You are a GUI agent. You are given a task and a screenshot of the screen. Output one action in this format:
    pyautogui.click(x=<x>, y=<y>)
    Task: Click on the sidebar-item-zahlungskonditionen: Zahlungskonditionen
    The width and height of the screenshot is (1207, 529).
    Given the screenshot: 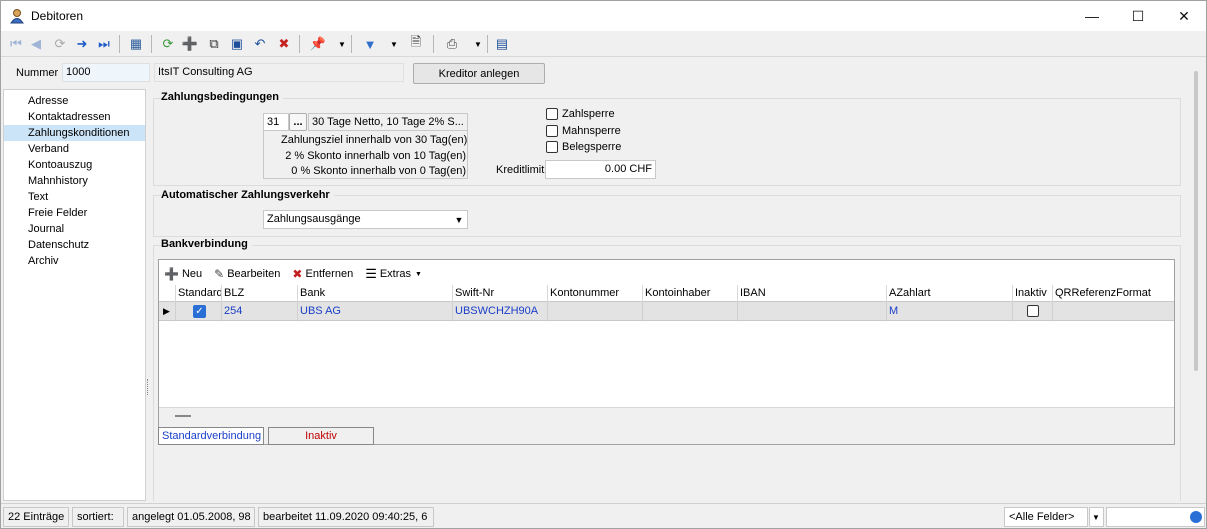 What is the action you would take?
    pyautogui.click(x=74, y=133)
    